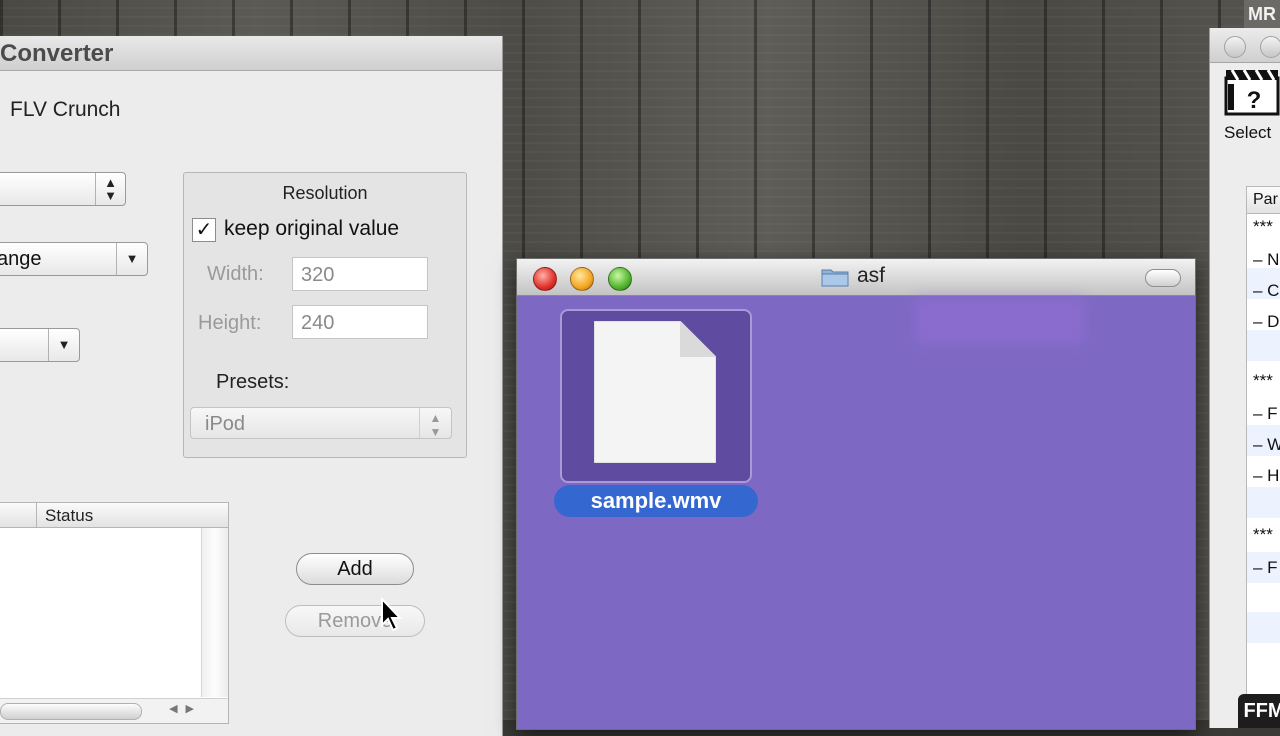 The height and width of the screenshot is (736, 1280). Describe the element at coordinates (360, 322) in the screenshot. I see `height-field: 240` at that location.